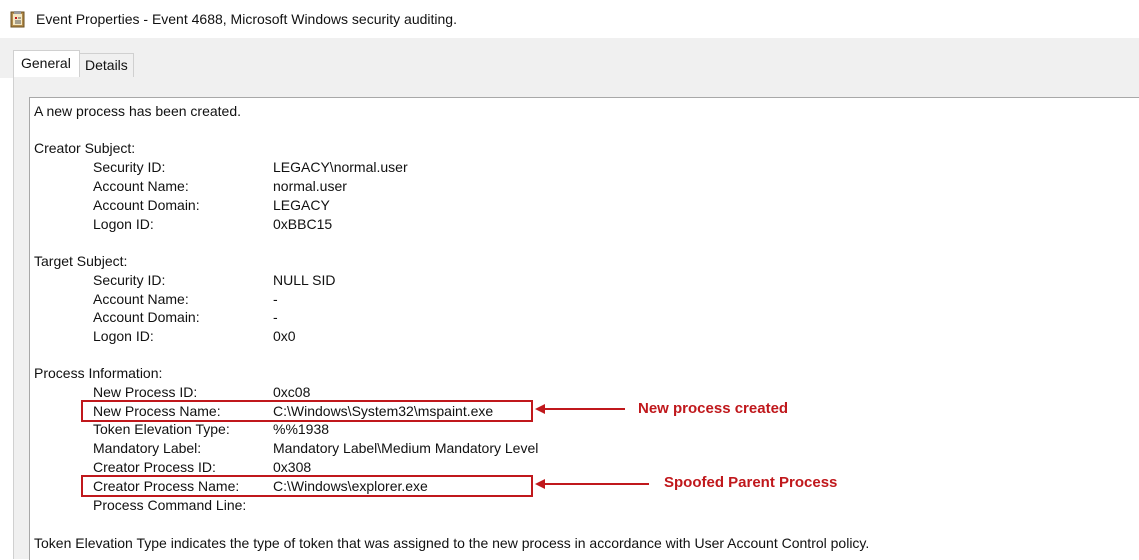 The width and height of the screenshot is (1139, 560). Describe the element at coordinates (569, 58) in the screenshot. I see `tab-strip: General Details` at that location.